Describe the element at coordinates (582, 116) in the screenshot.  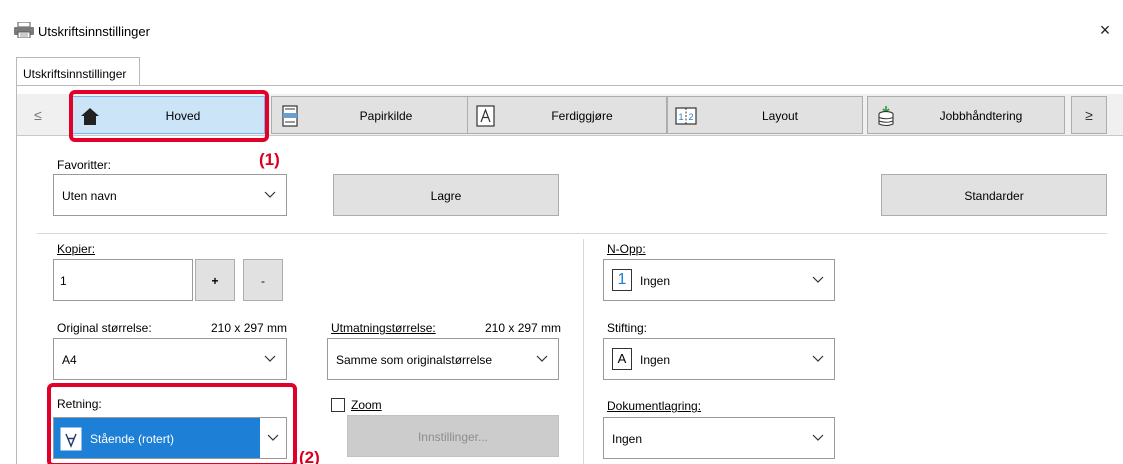
I see `nav-item-label: Ferdiggjøre` at that location.